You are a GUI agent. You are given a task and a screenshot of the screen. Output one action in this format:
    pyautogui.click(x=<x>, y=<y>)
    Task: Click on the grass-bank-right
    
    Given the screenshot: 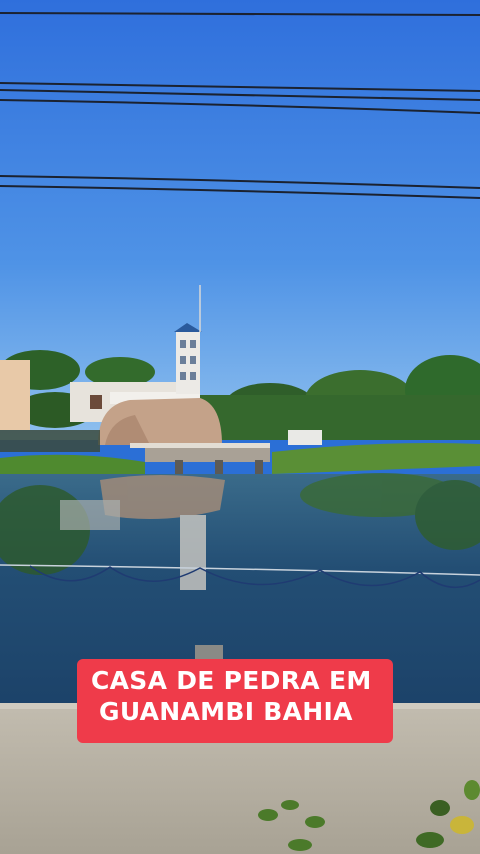 What is the action you would take?
    pyautogui.click(x=376, y=458)
    